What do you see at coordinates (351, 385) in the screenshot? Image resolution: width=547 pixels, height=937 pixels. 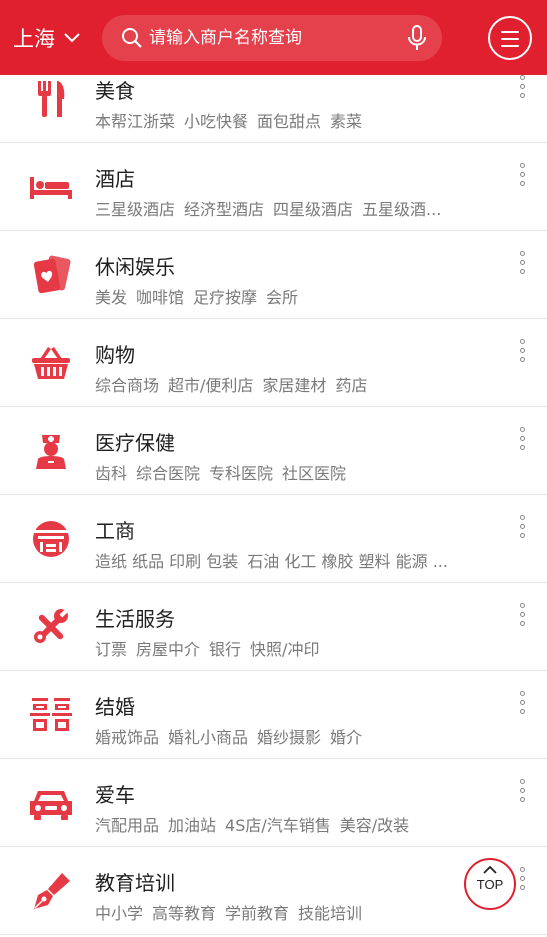 I see `sub-item: 药店` at bounding box center [351, 385].